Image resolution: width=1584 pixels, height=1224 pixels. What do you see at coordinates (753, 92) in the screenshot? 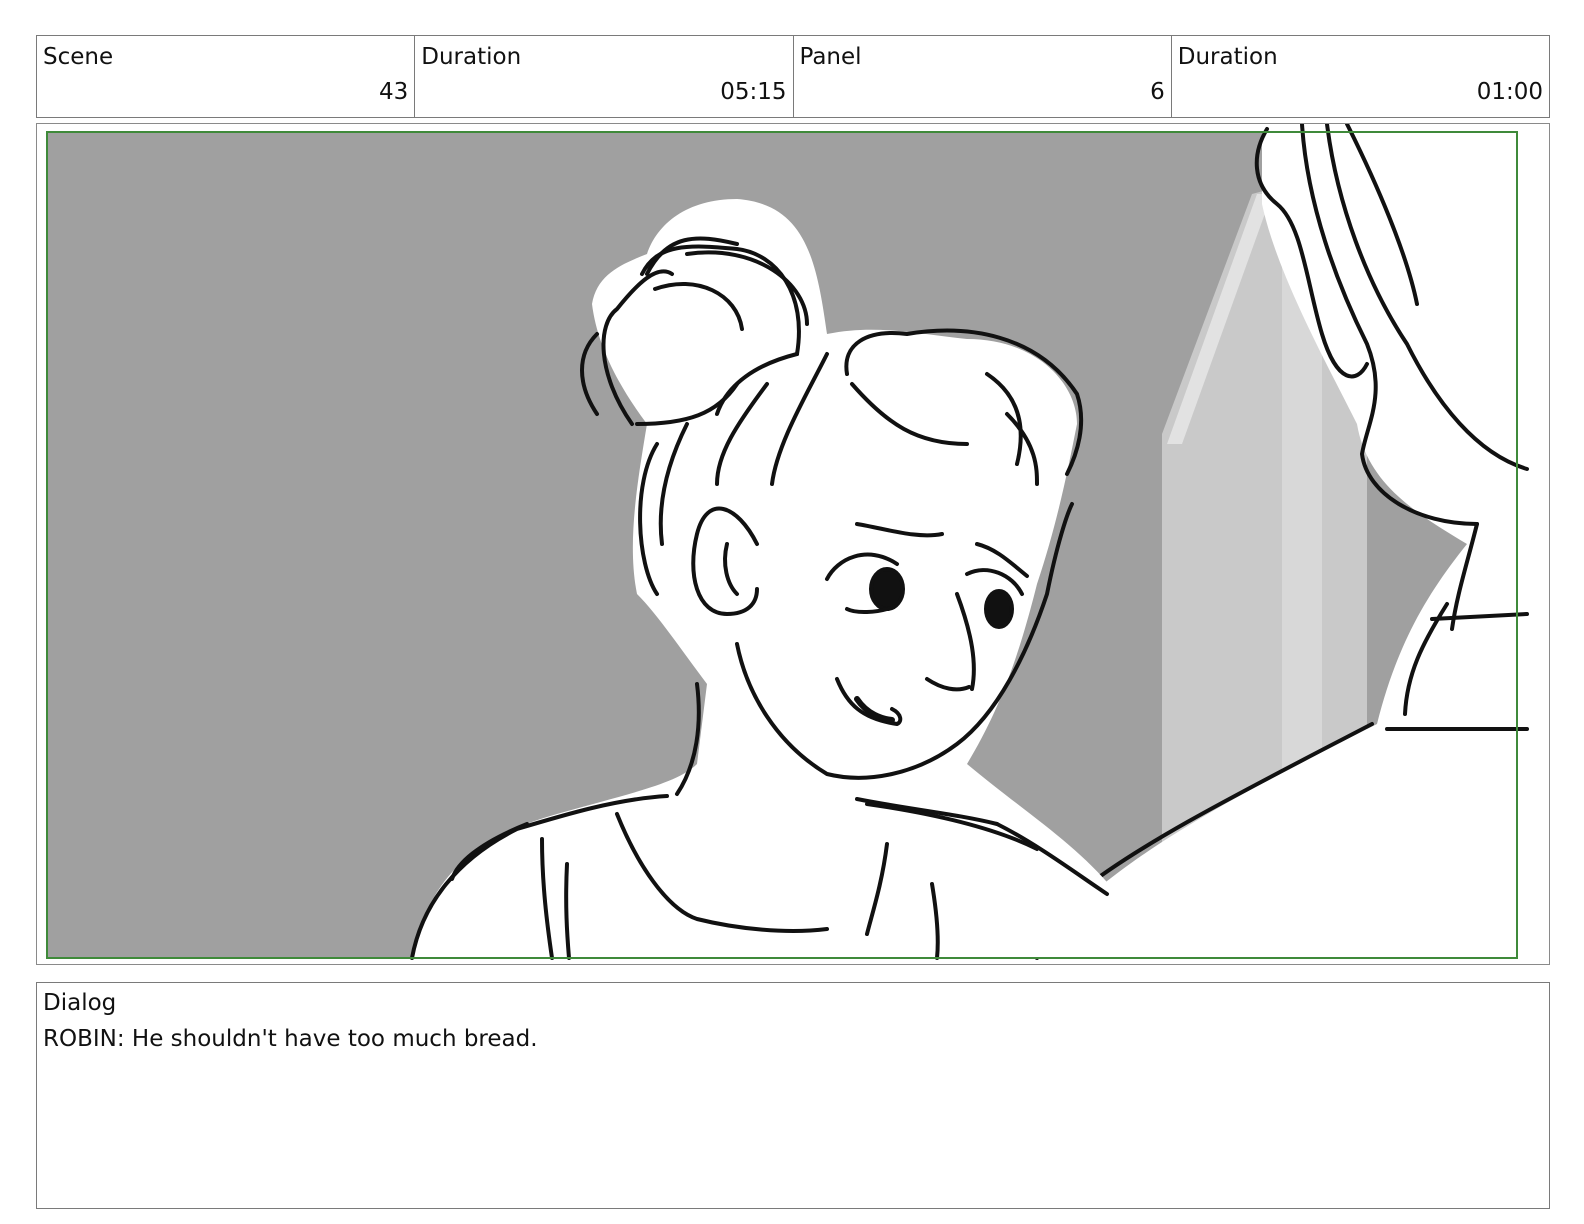
I see `scene-duration-value: 05:15` at bounding box center [753, 92].